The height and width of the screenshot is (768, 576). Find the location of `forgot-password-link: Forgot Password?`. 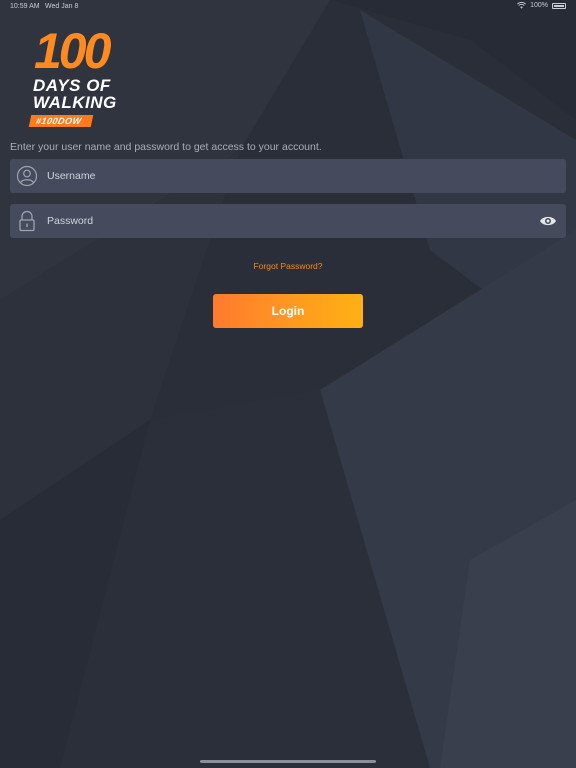

forgot-password-link: Forgot Password? is located at coordinates (288, 266).